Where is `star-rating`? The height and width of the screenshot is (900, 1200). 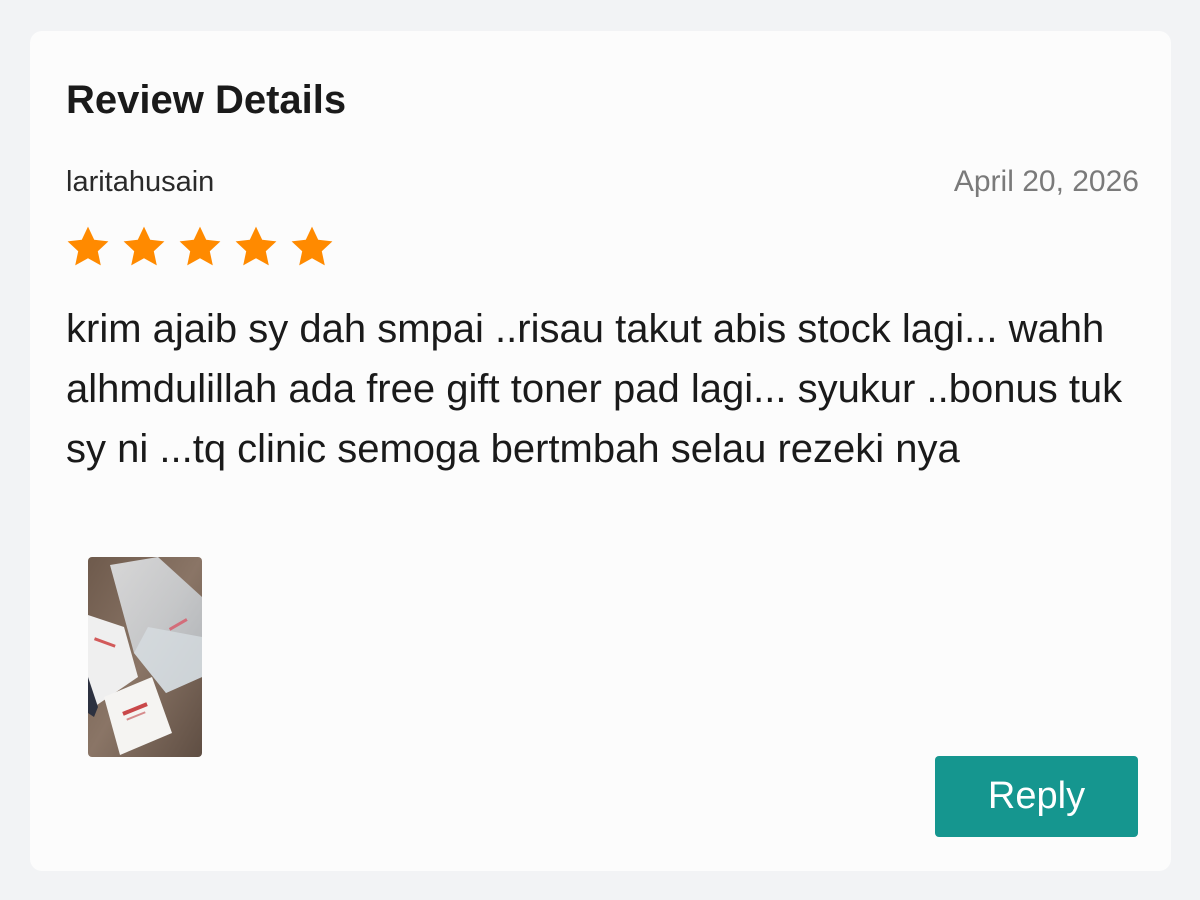 star-rating is located at coordinates (204, 247).